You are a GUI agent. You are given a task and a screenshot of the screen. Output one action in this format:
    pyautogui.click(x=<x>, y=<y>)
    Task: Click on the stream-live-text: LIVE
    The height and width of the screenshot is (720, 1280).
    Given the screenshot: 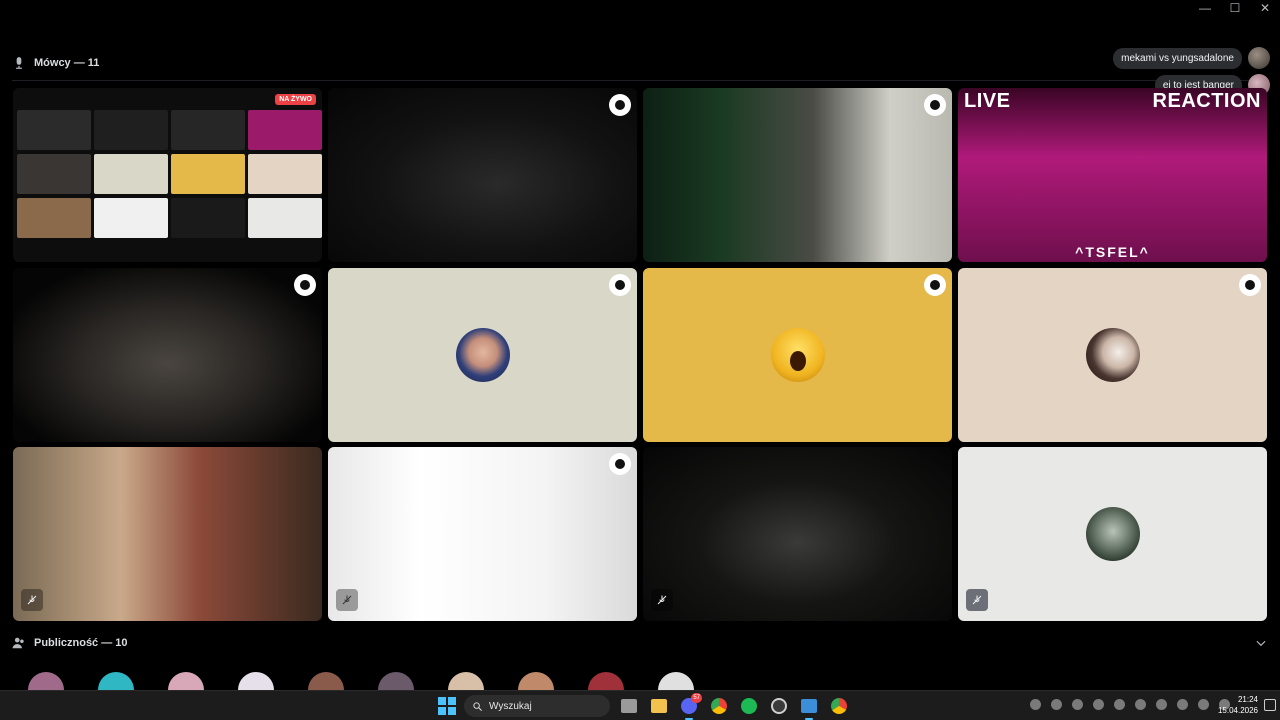 What is the action you would take?
    pyautogui.click(x=987, y=101)
    